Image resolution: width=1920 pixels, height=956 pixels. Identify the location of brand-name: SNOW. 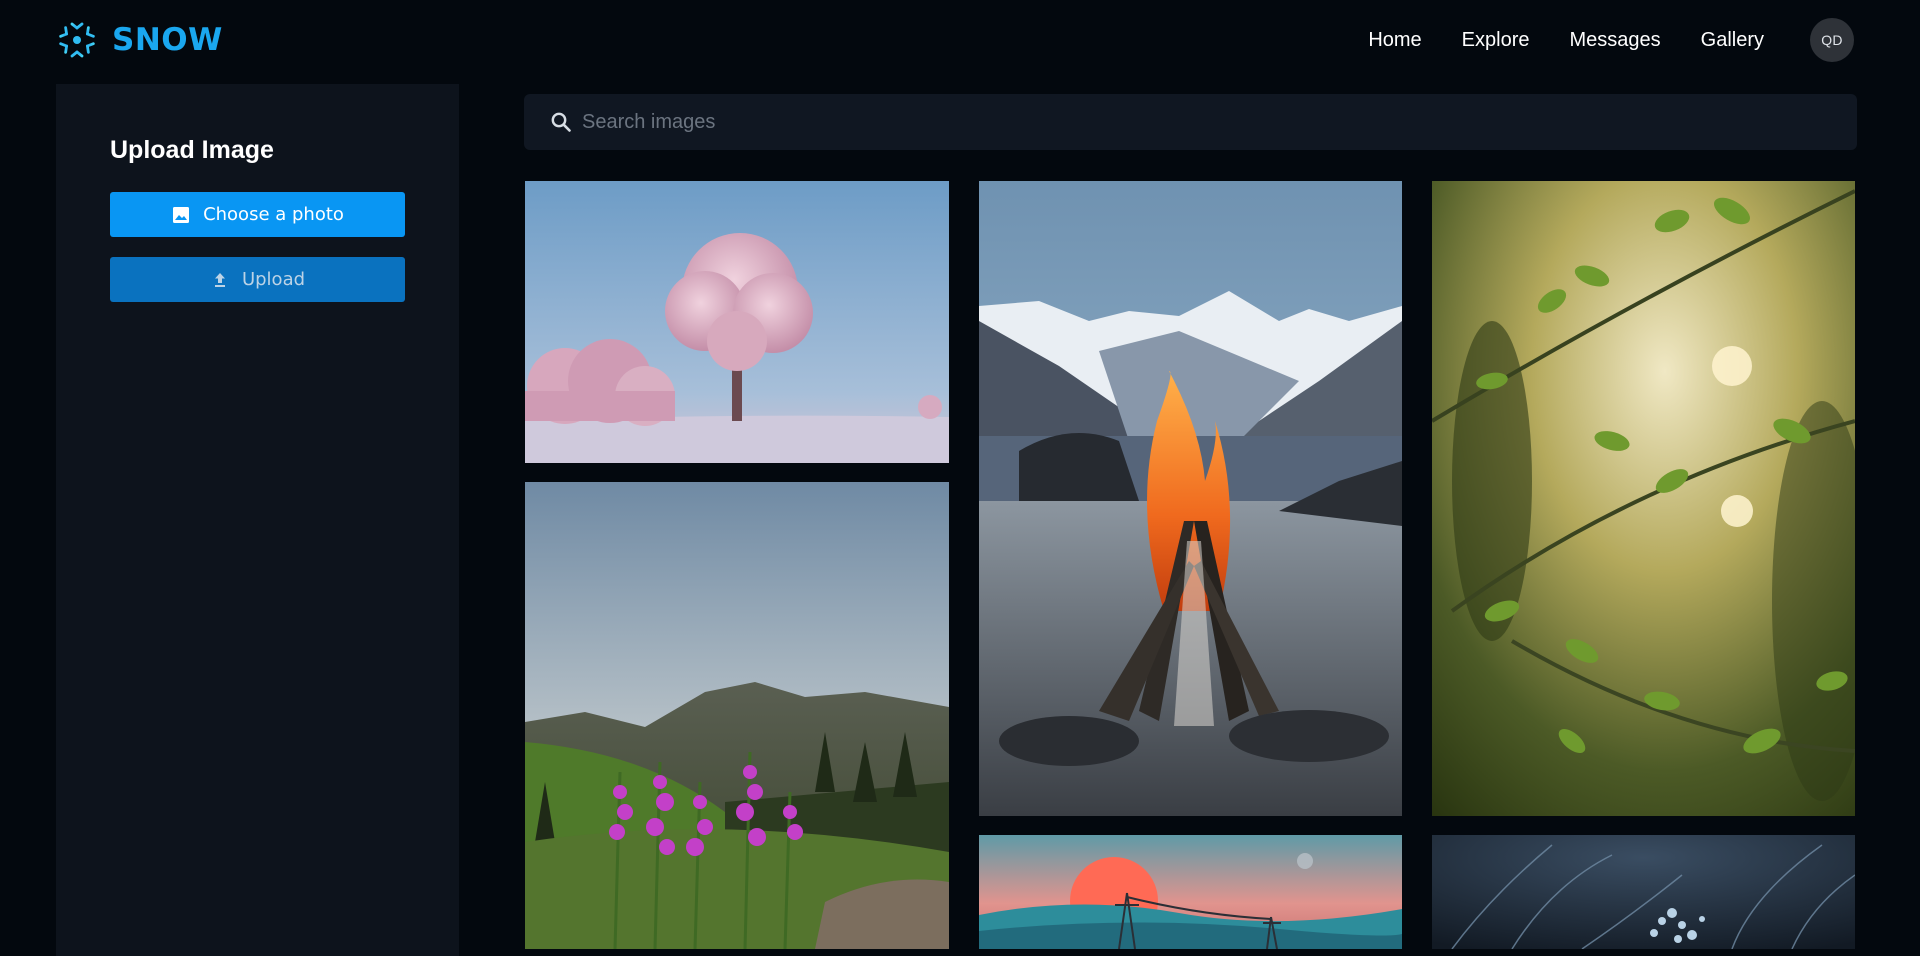
(167, 40).